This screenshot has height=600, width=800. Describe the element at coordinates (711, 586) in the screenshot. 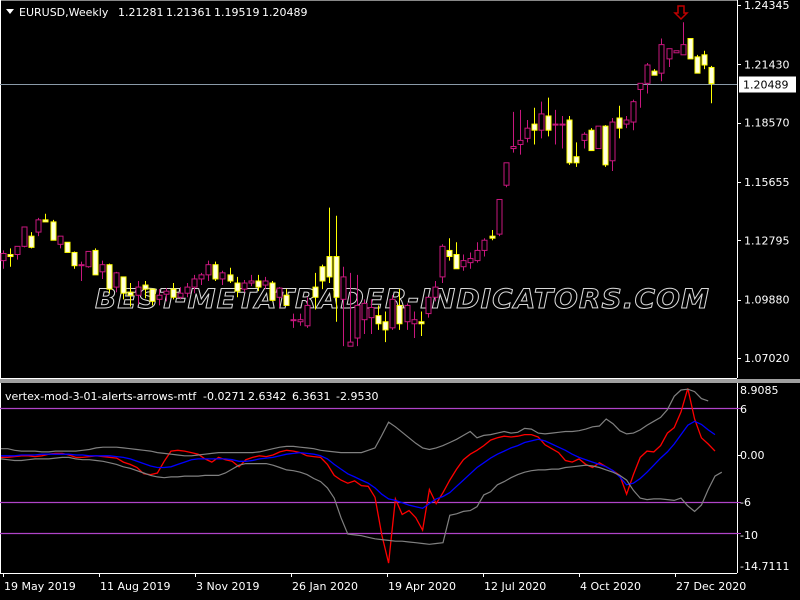

I see `time-tick-label: 27 Dec 2020` at that location.